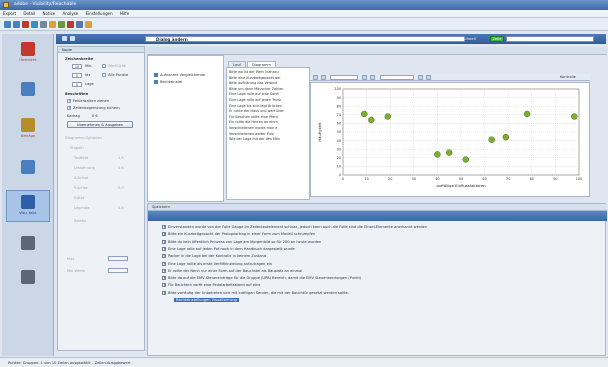  What do you see at coordinates (420, 77) in the screenshot?
I see `export-icon` at bounding box center [420, 77].